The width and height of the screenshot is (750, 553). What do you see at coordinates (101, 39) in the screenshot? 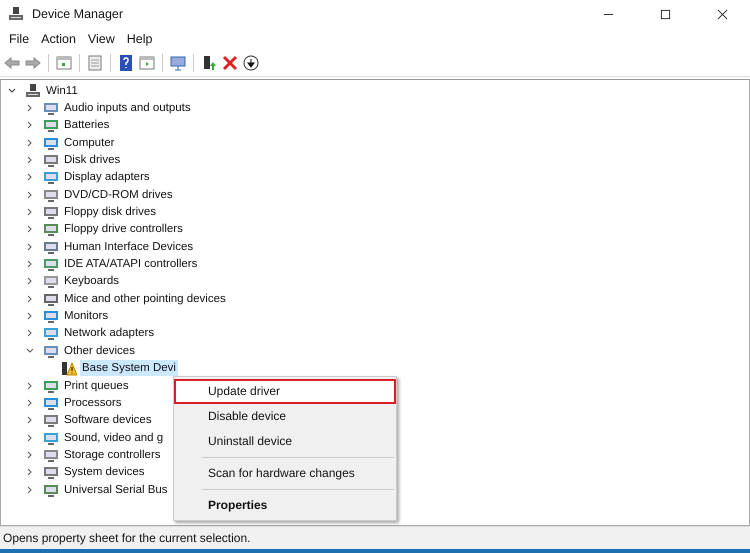
I see `menu-item: View` at bounding box center [101, 39].